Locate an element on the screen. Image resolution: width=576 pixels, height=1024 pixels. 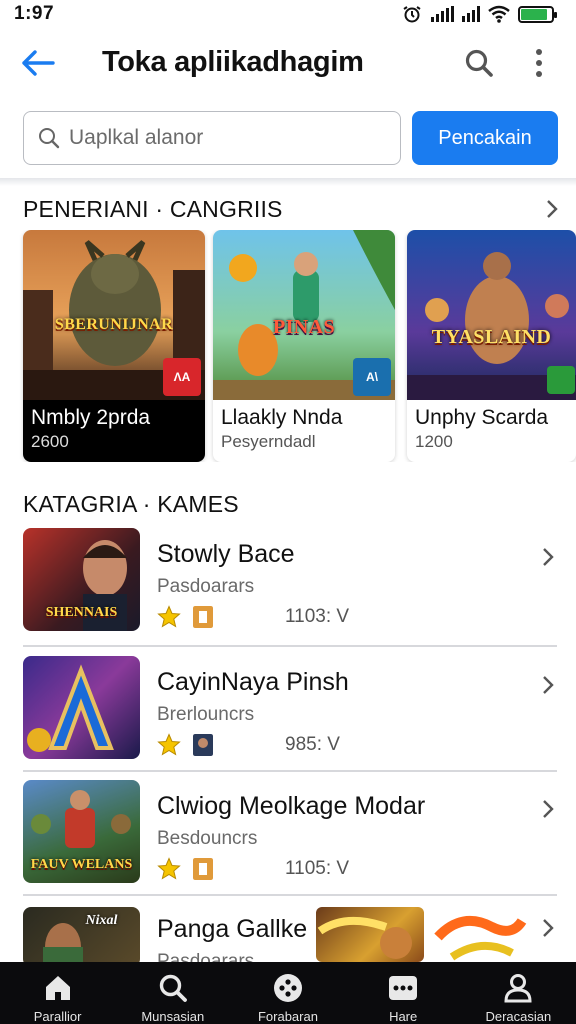
card-meta: 1200 is located at coordinates (434, 441).